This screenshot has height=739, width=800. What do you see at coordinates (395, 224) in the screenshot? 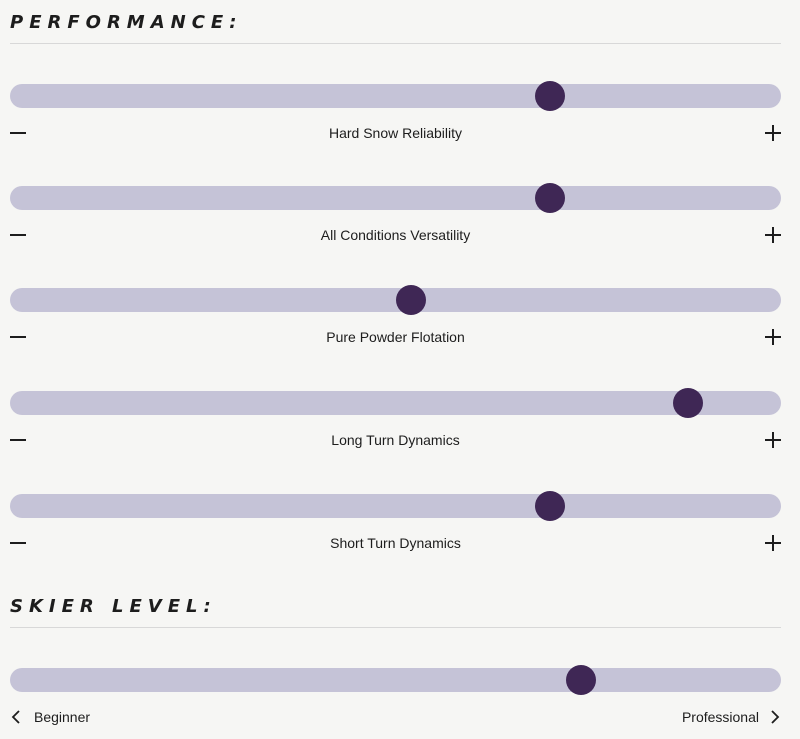
I see `slider-all-conditions-versatility: All Conditions Versatility` at bounding box center [395, 224].